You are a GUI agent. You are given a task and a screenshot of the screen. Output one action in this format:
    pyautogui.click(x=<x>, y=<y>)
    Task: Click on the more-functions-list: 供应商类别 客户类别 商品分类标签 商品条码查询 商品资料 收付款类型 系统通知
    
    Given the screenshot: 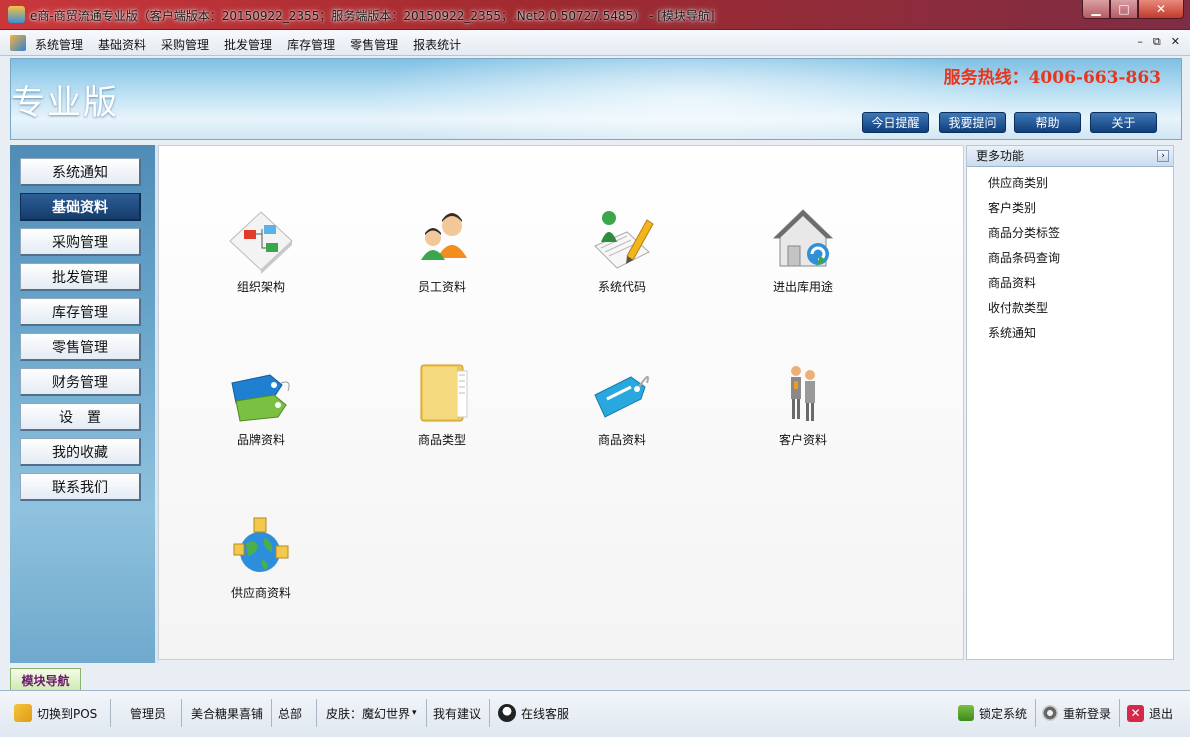 What is the action you would take?
    pyautogui.click(x=1070, y=256)
    